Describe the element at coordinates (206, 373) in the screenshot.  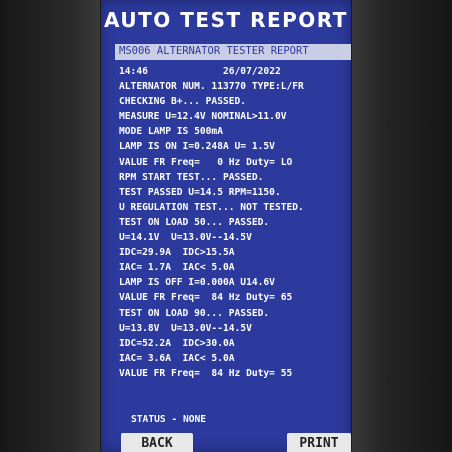
I see `report-line: VALUE FR Freq= 84 Hz Duty= 55` at that location.